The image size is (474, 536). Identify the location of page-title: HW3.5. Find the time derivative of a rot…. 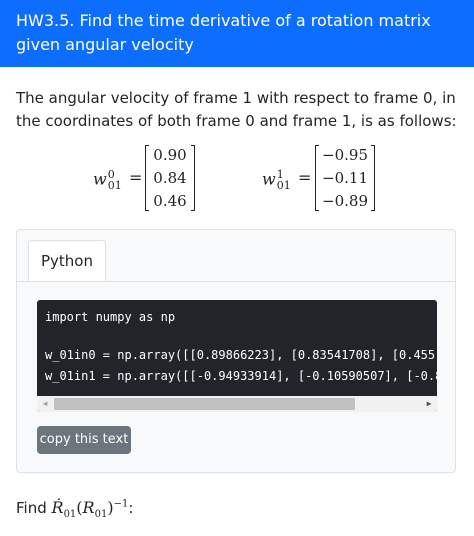
(223, 32).